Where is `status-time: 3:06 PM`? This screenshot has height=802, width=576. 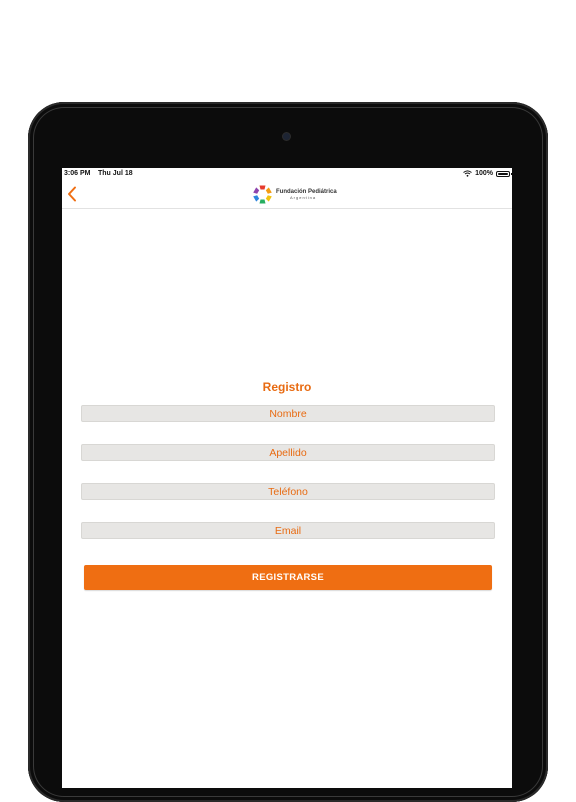
status-time: 3:06 PM is located at coordinates (77, 173).